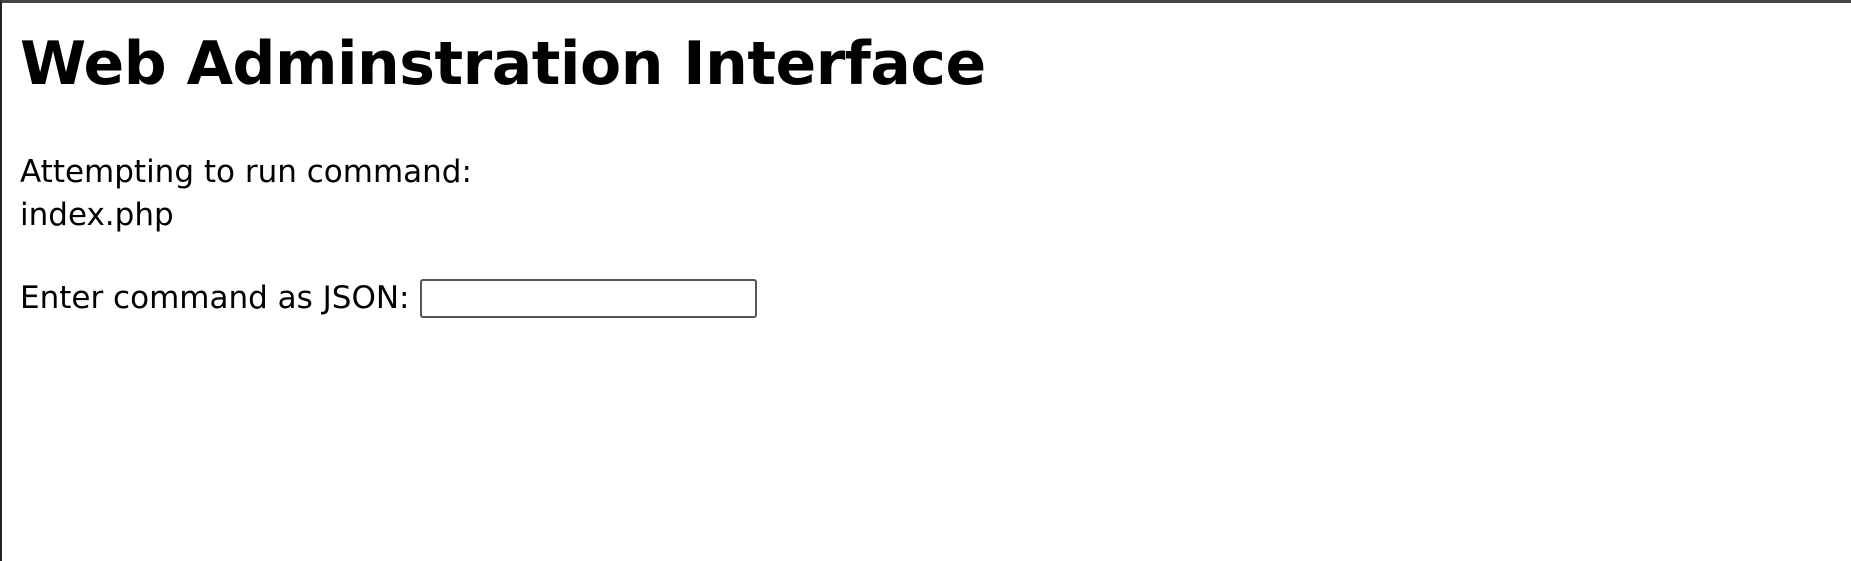 This screenshot has height=561, width=1851. What do you see at coordinates (215, 298) in the screenshot?
I see `command-field-label: Enter command as JSON:` at bounding box center [215, 298].